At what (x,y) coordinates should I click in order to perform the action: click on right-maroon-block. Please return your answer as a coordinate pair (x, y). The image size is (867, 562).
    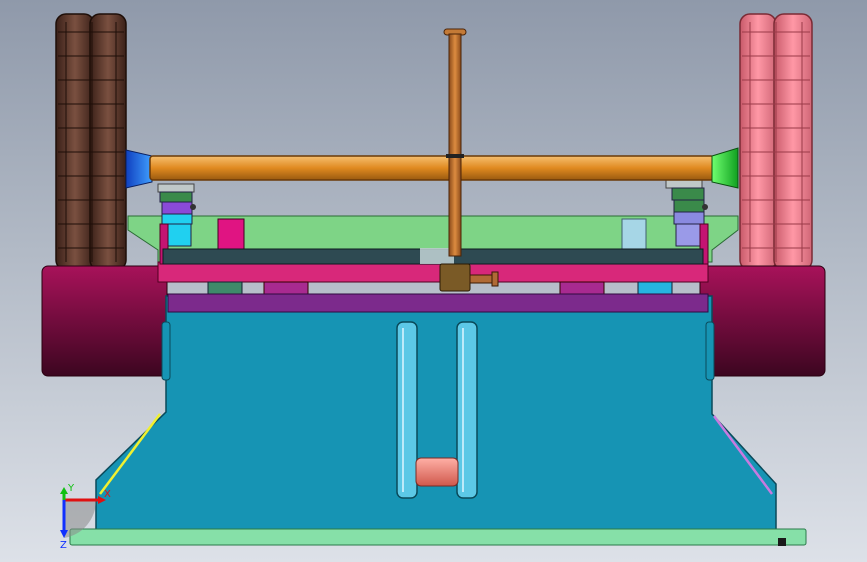
    Looking at the image, I should click on (762, 321).